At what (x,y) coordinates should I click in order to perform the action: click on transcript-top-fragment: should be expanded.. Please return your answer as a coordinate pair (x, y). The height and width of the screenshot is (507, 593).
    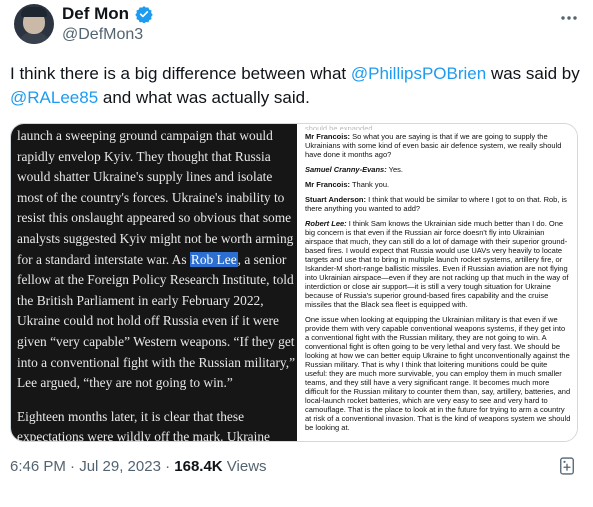
    Looking at the image, I should click on (340, 127).